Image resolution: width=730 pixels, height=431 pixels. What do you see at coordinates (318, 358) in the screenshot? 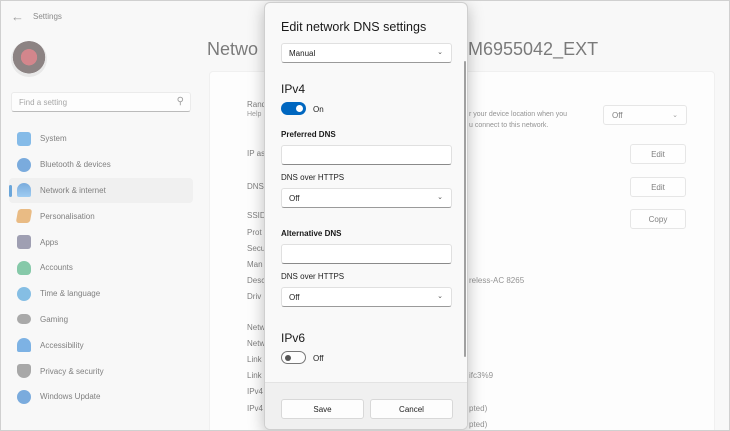
I see `ipv6-toggle-state: Off` at bounding box center [318, 358].